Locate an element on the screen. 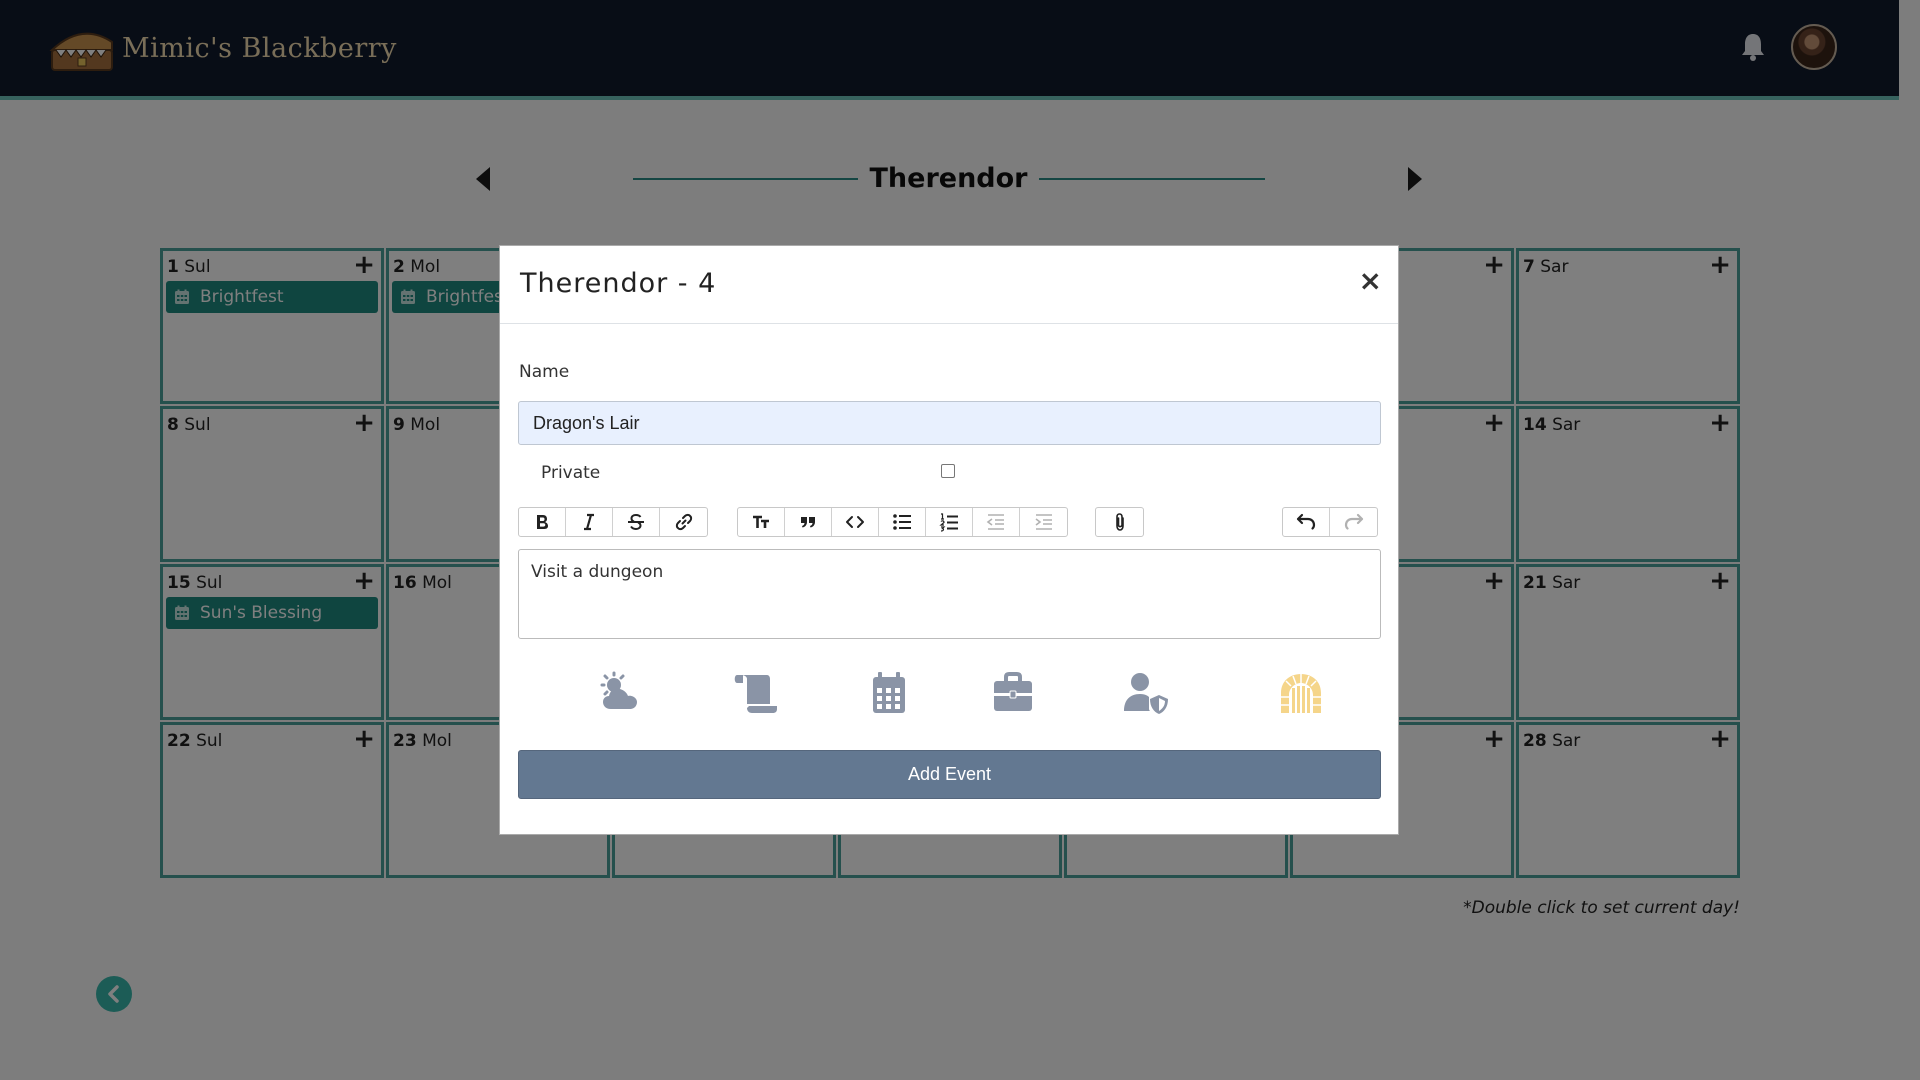 The image size is (1920, 1080). bullet-list-button is located at coordinates (902, 522).